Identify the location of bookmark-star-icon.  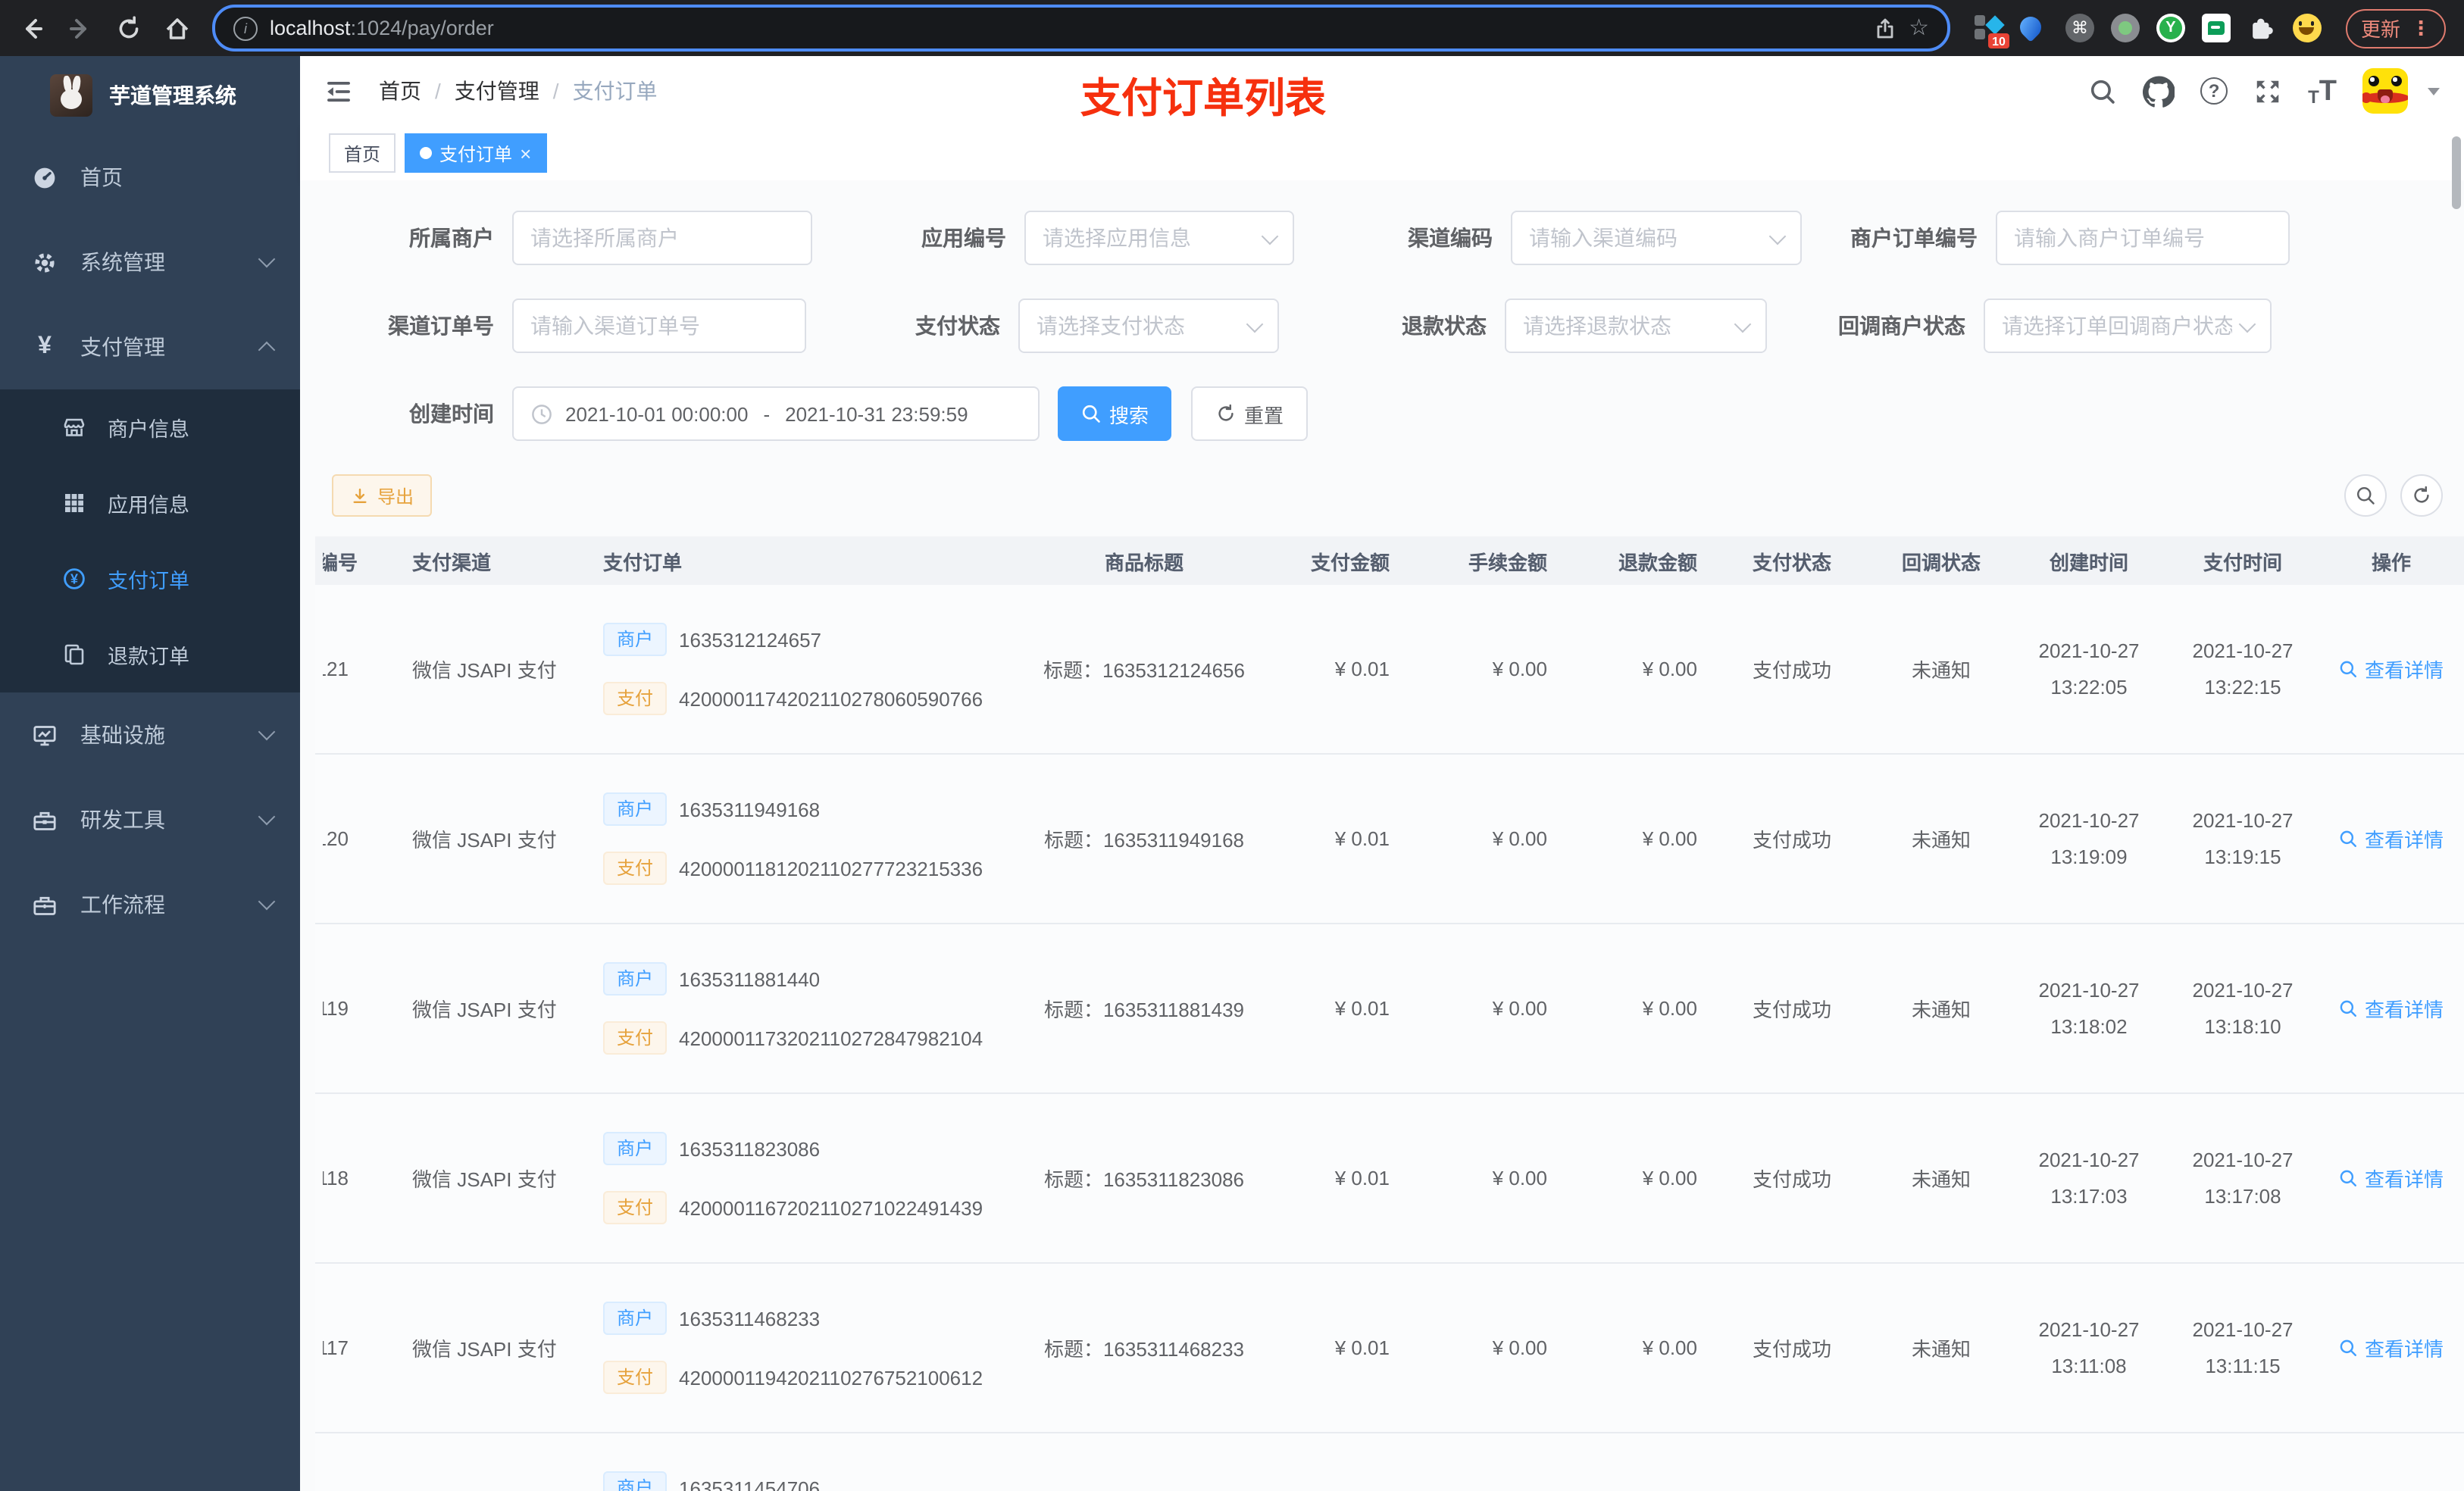
(1919, 28).